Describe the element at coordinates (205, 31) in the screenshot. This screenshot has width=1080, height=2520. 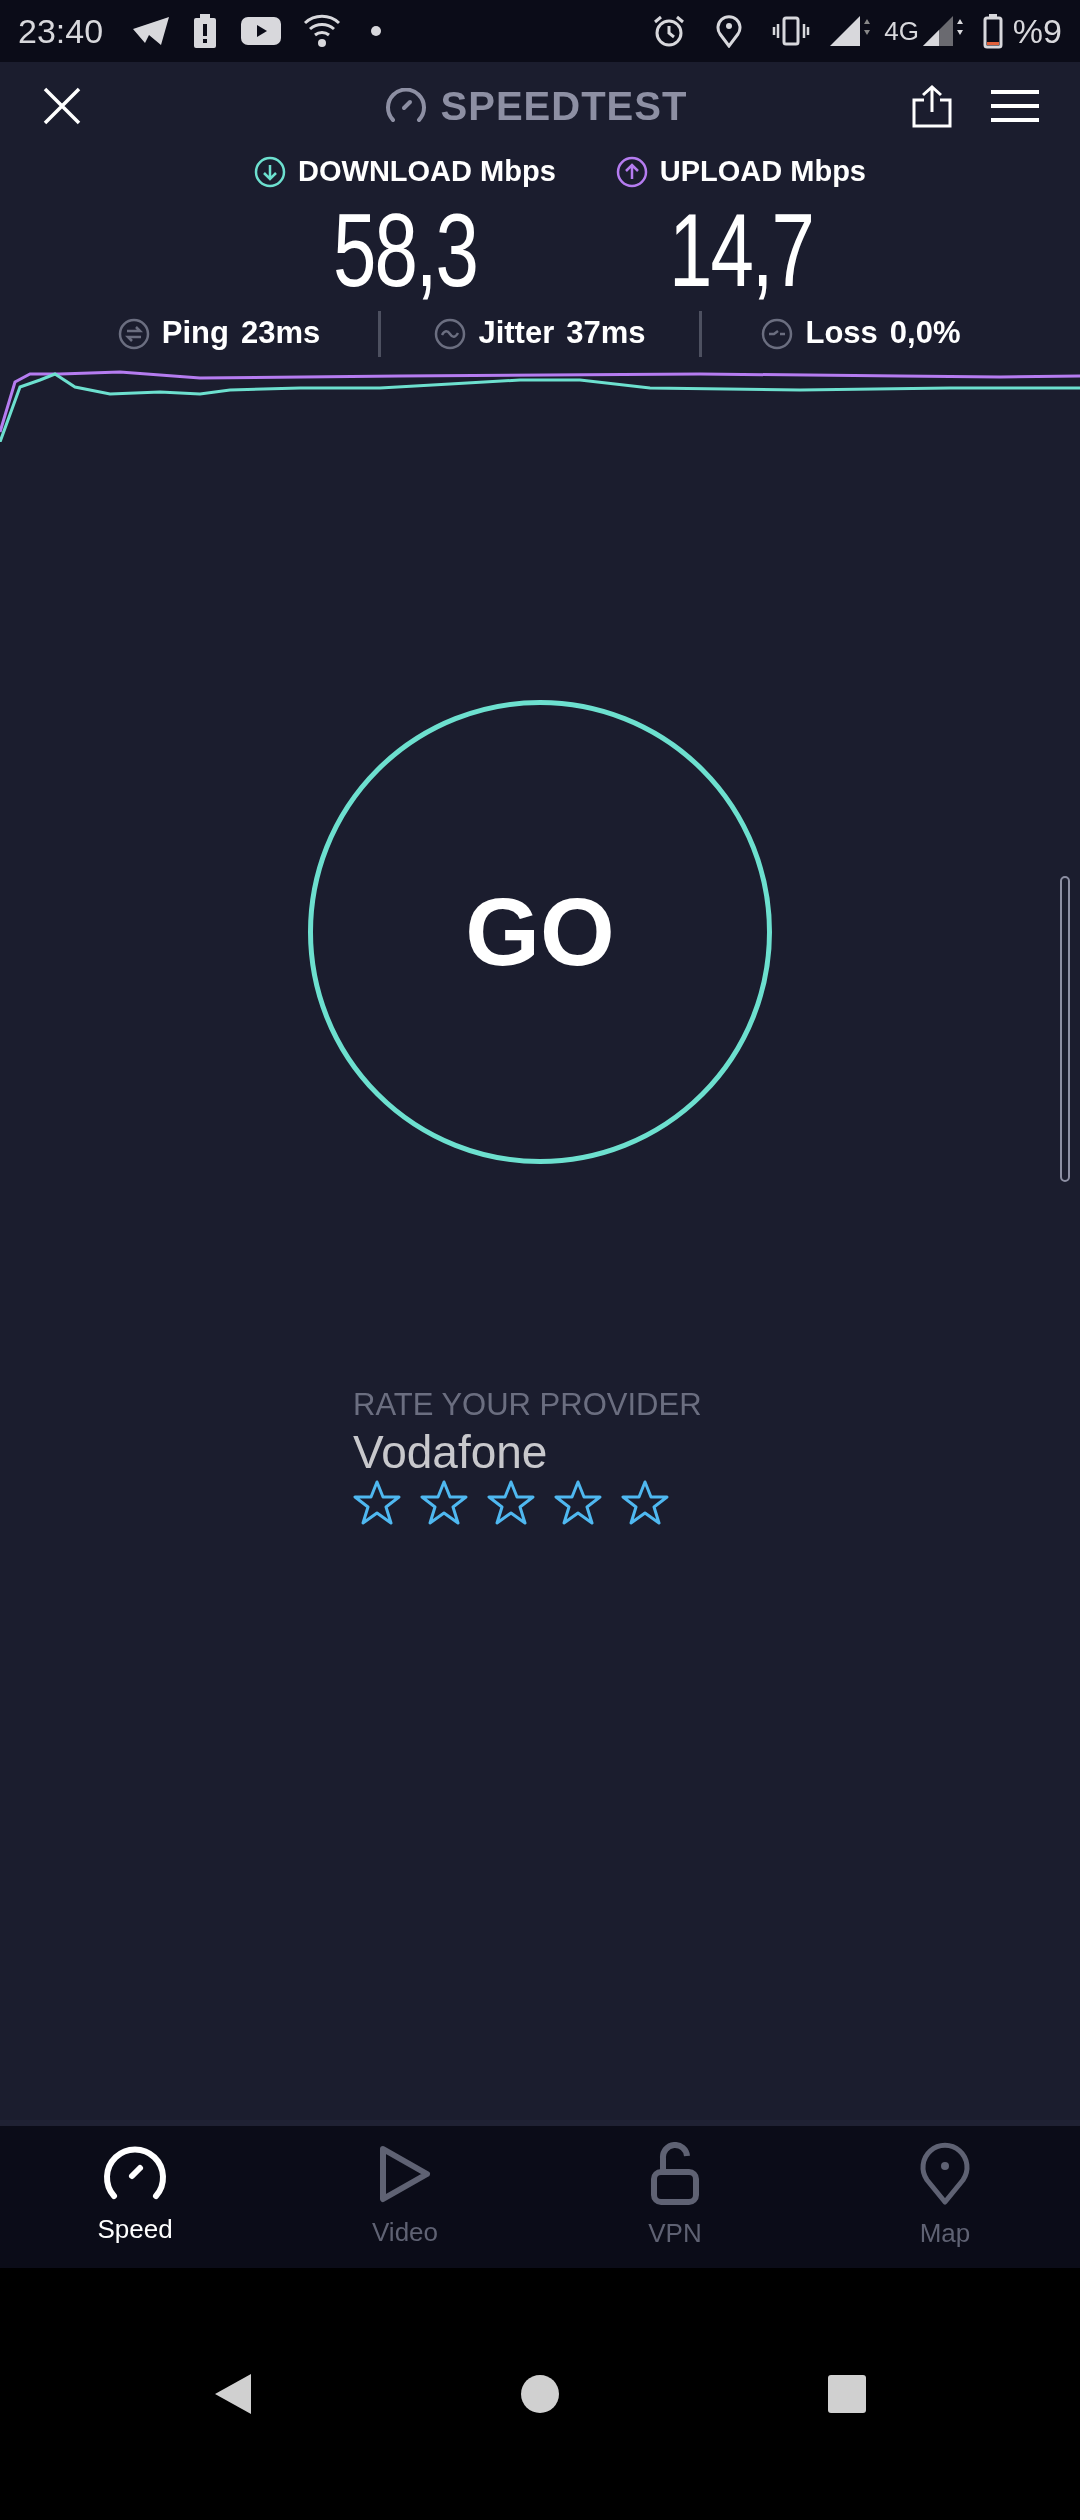
I see `battery-alert-icon` at that location.